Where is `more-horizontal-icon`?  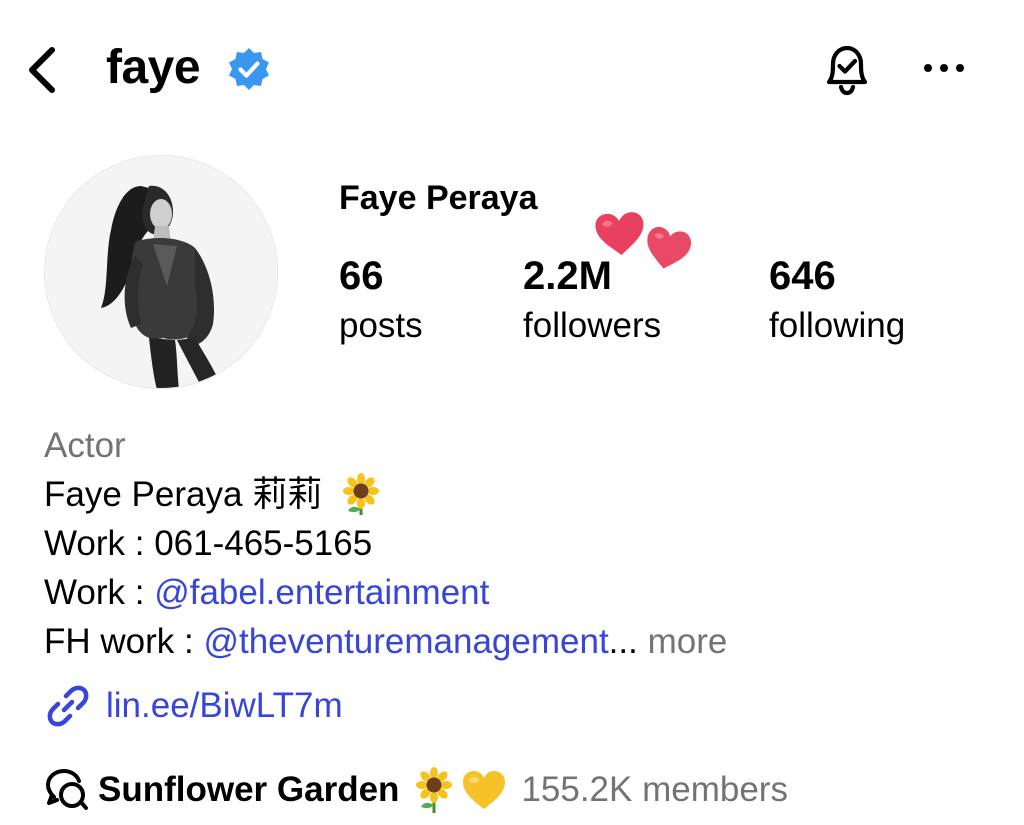
more-horizontal-icon is located at coordinates (944, 68).